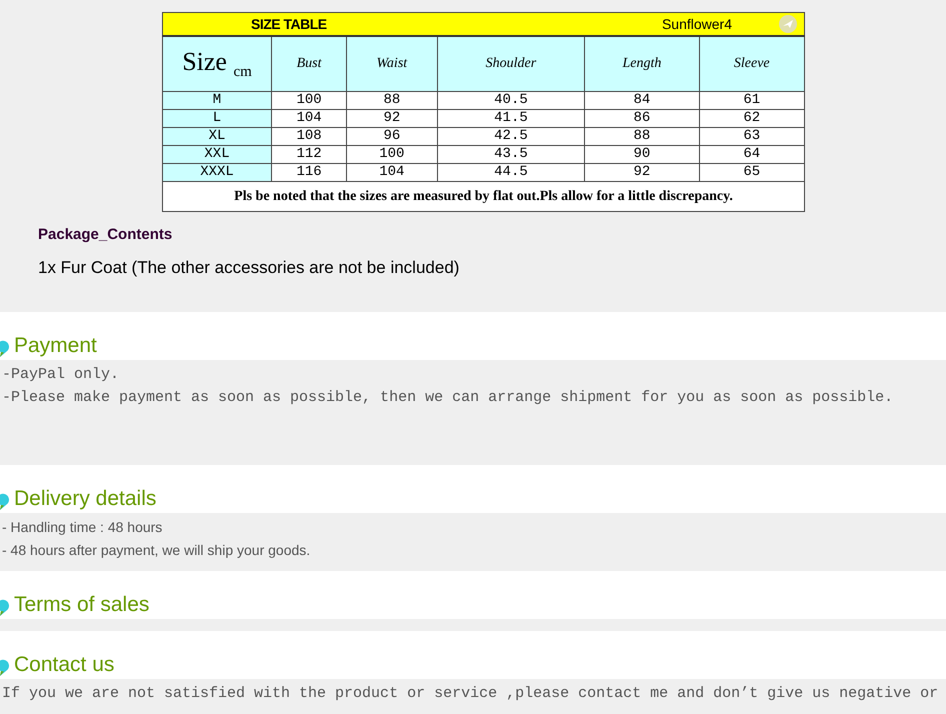 Image resolution: width=946 pixels, height=714 pixels. What do you see at coordinates (82, 605) in the screenshot?
I see `section-heading: Terms of sales` at bounding box center [82, 605].